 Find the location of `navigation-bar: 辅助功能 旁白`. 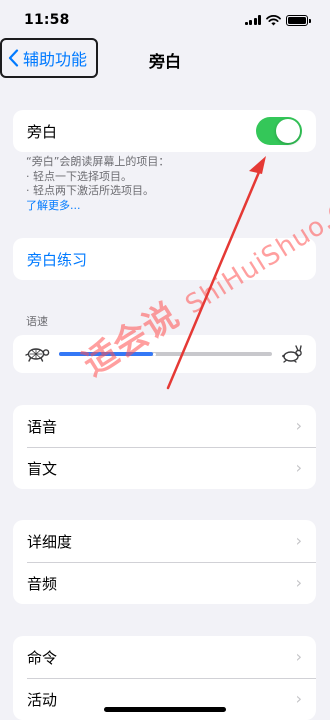

navigation-bar: 辅助功能 旁白 is located at coordinates (165, 59).